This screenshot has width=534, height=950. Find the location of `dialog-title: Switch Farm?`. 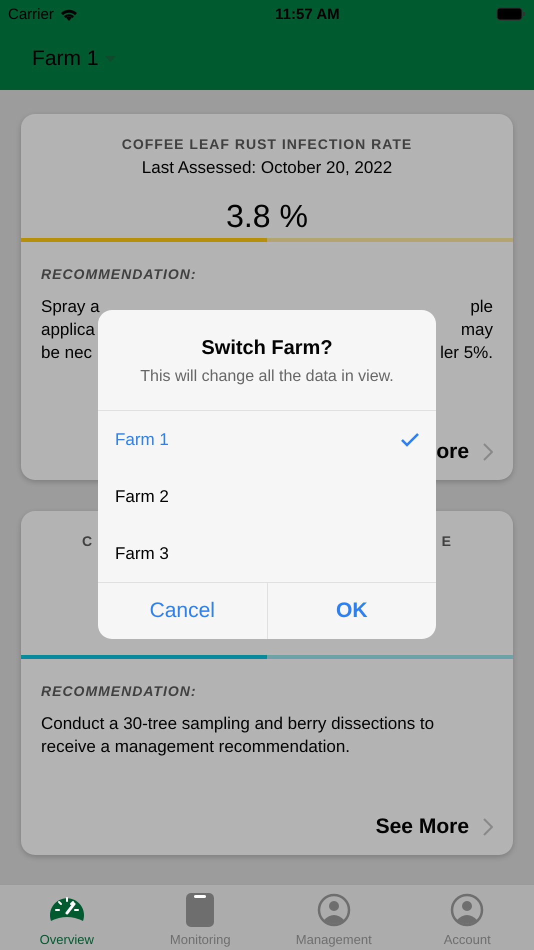

dialog-title: Switch Farm? is located at coordinates (267, 348).